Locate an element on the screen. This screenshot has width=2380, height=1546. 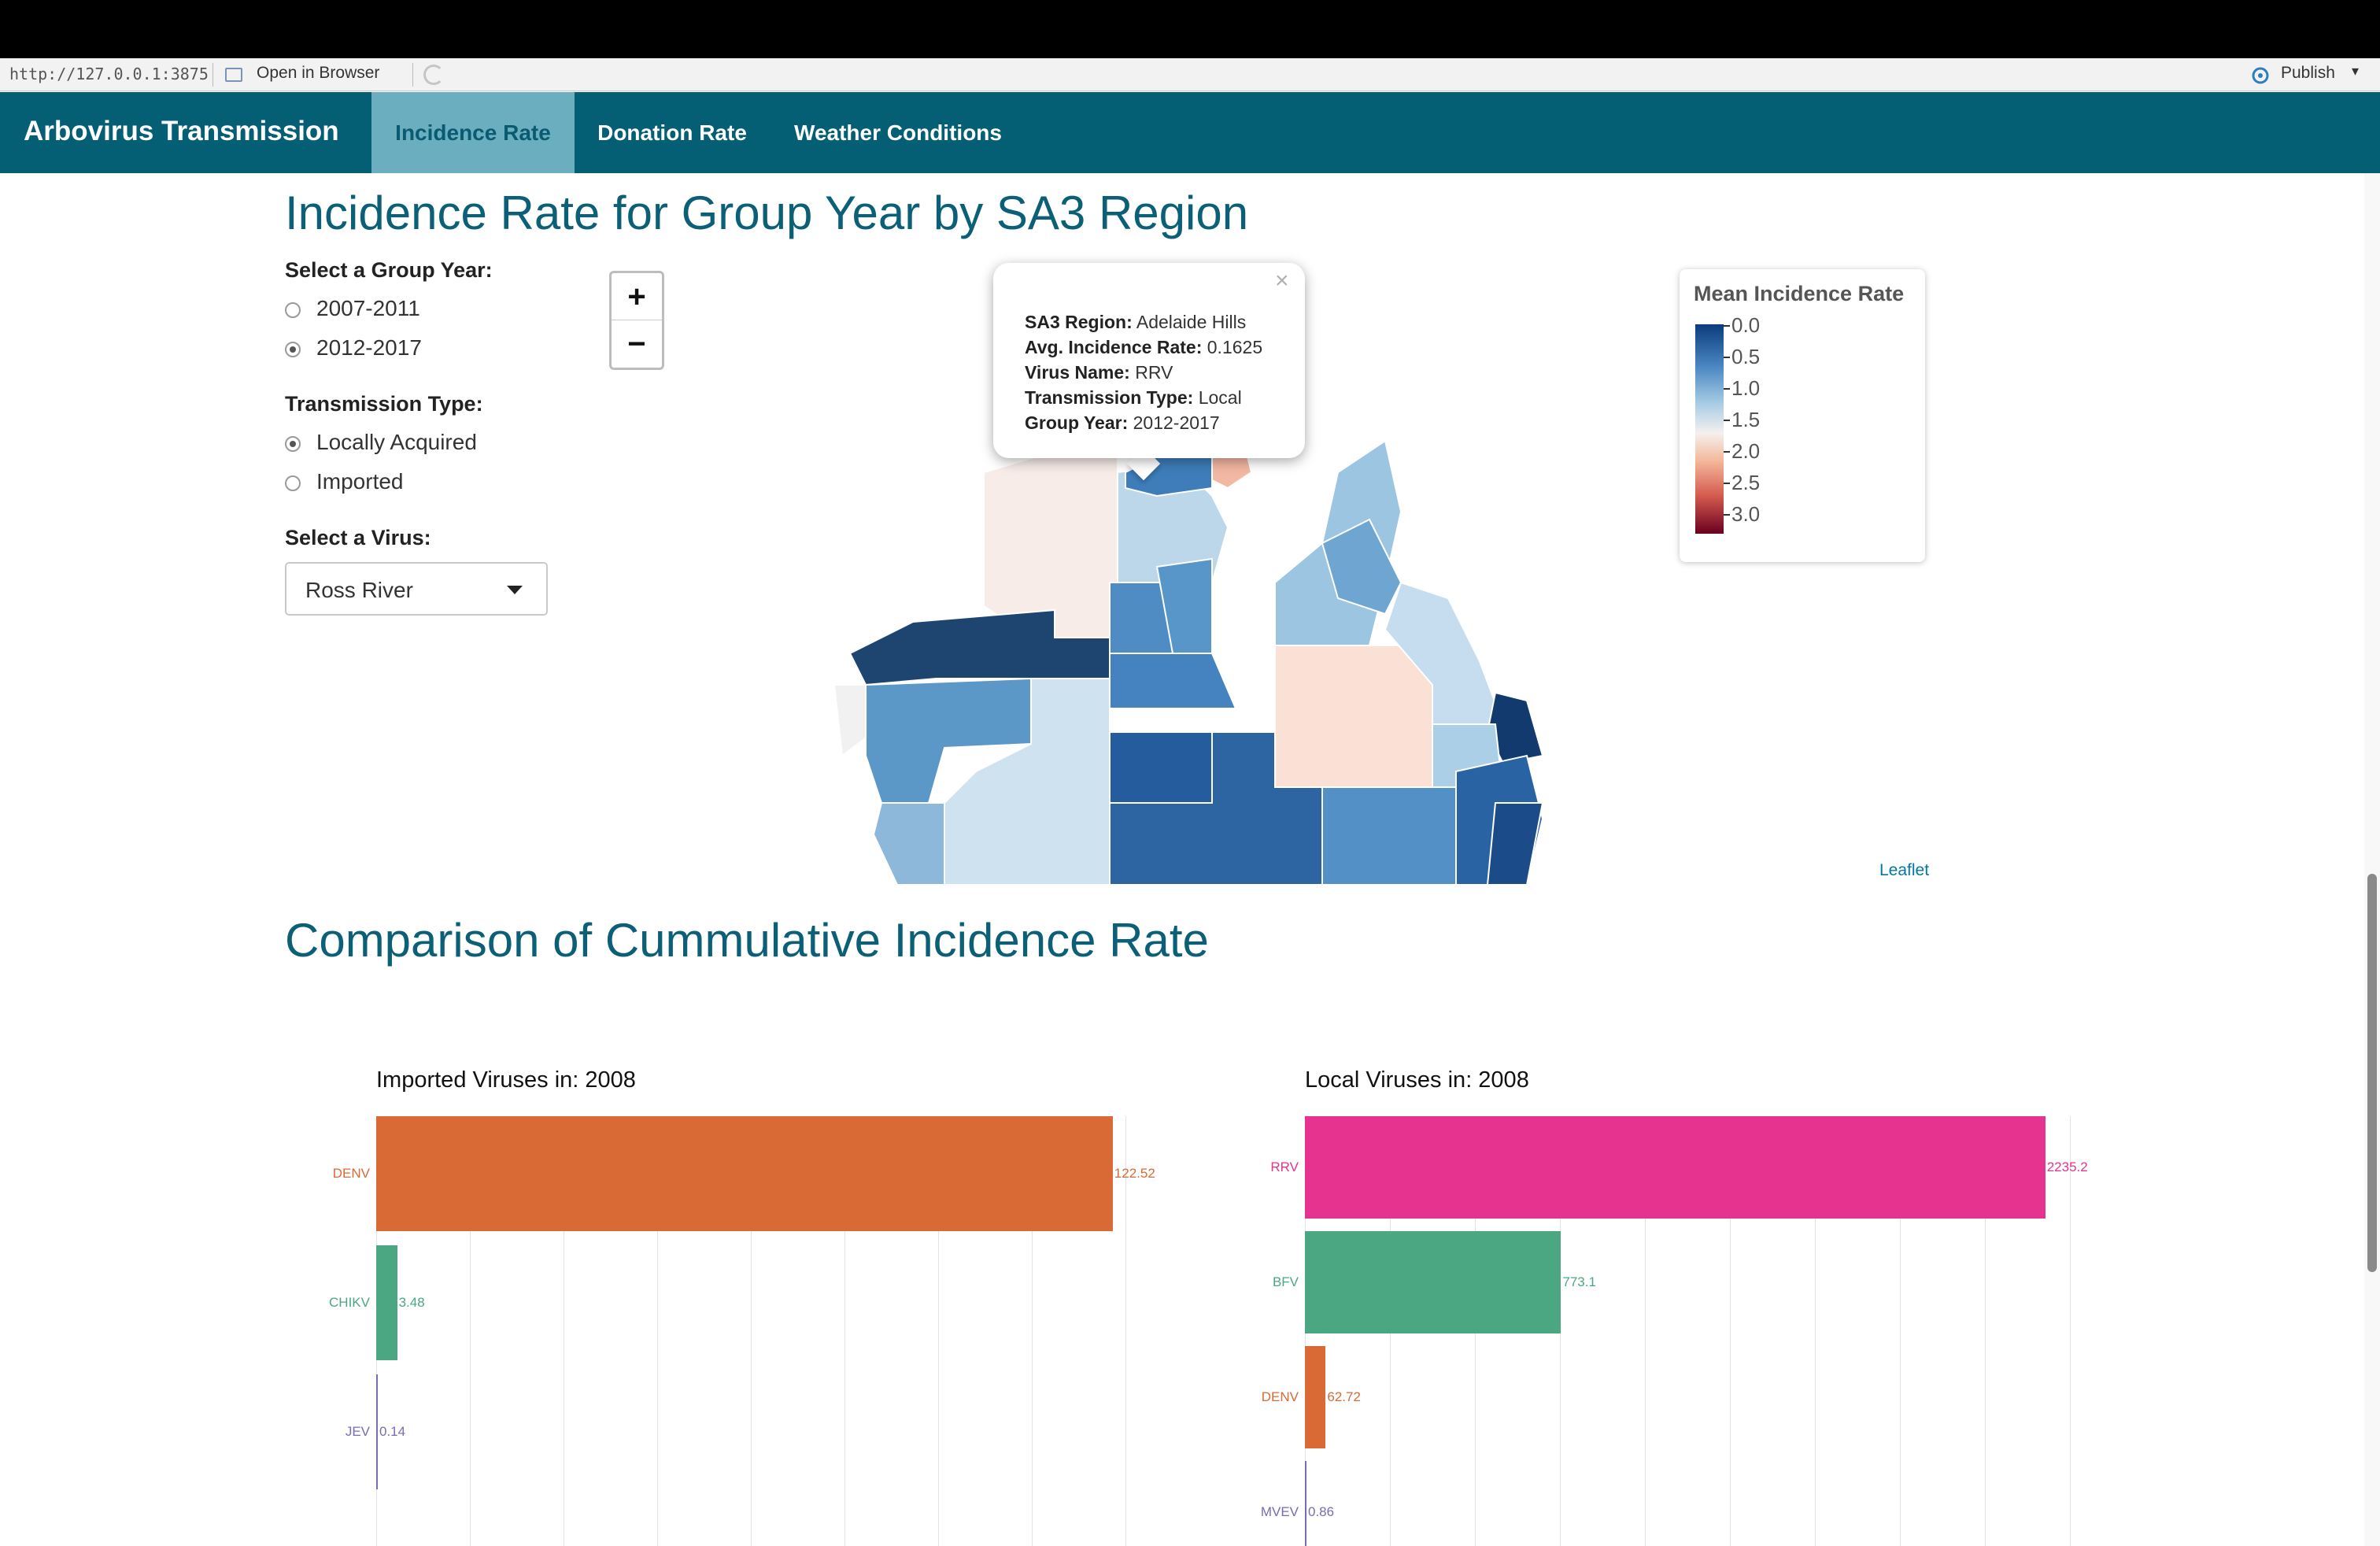
viewer-url: http://127.0.0.1:3875 is located at coordinates (109, 74).